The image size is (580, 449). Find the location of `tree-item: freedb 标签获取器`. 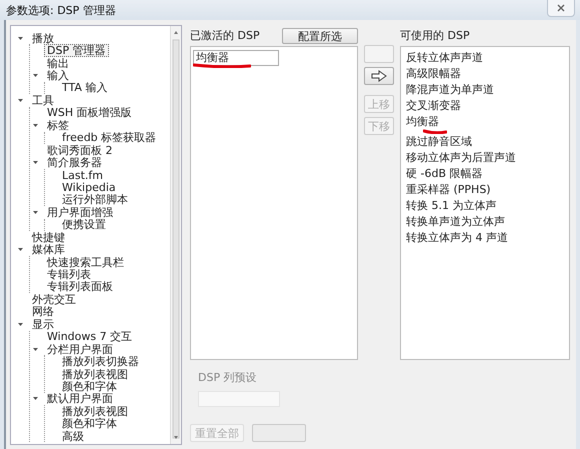

tree-item: freedb 标签获取器 is located at coordinates (109, 137).